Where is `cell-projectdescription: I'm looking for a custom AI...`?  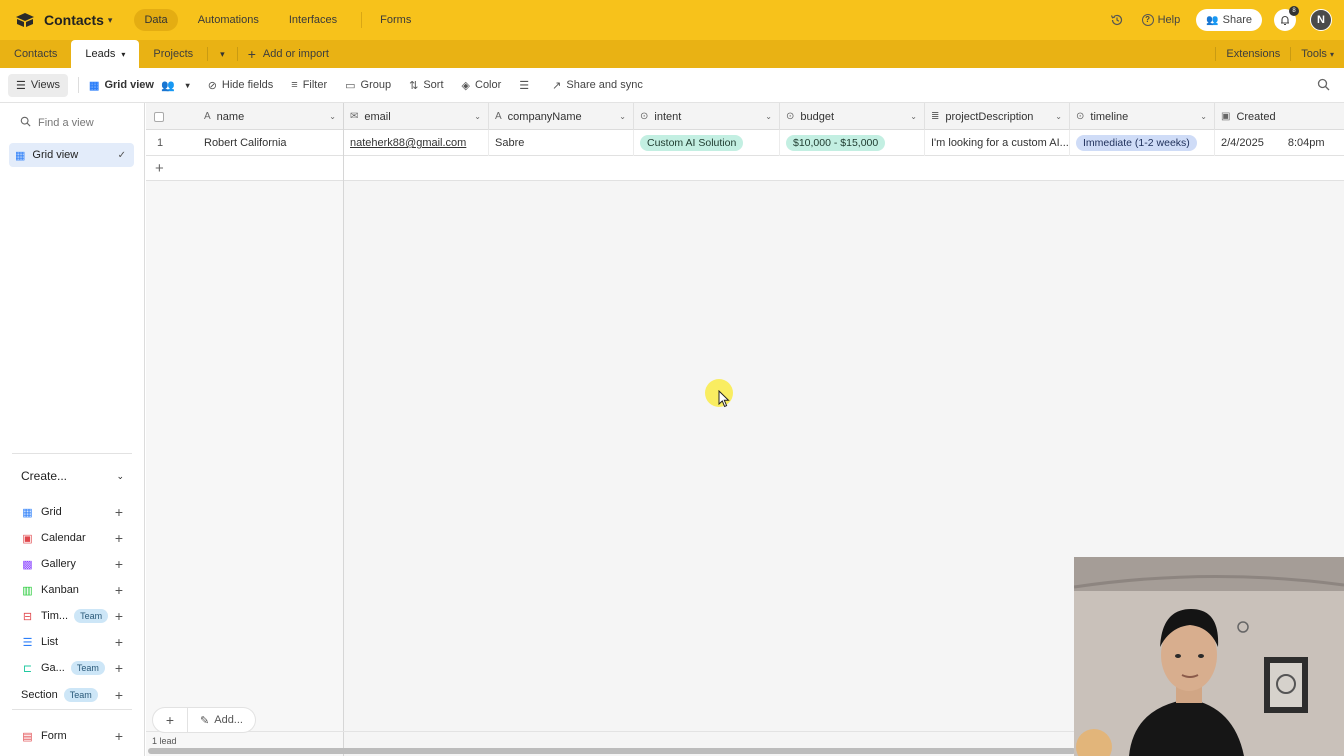
cell-projectdescription: I'm looking for a custom AI... is located at coordinates (997, 143).